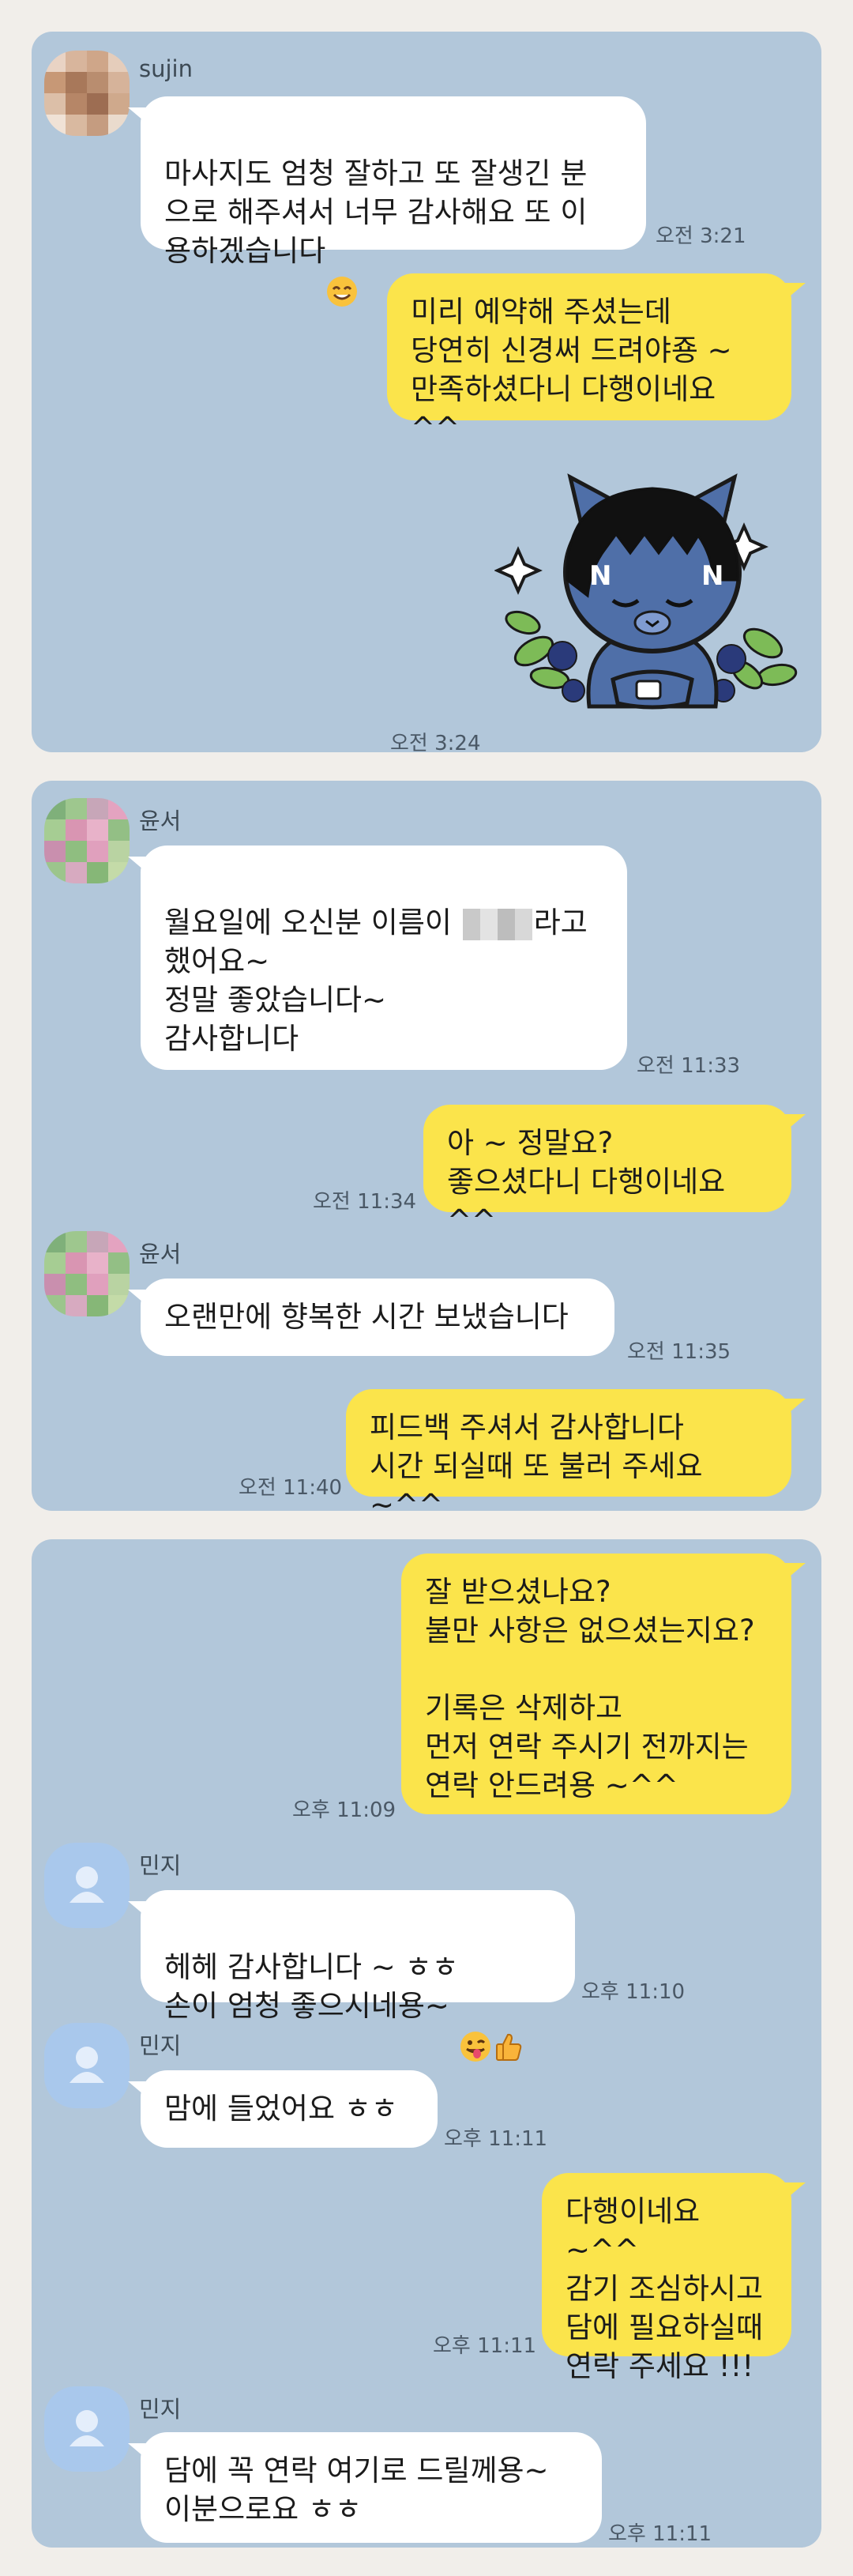 The width and height of the screenshot is (853, 2576). What do you see at coordinates (87, 93) in the screenshot?
I see `sujin-avatar` at bounding box center [87, 93].